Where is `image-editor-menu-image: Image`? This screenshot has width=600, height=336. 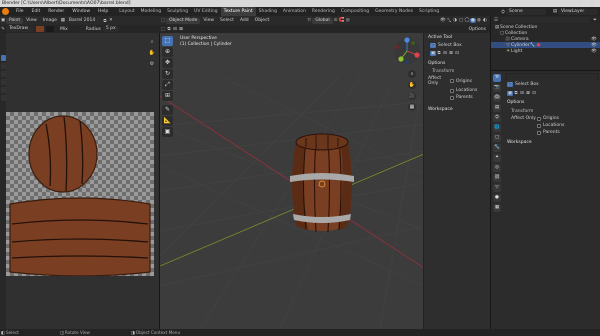 image-editor-menu-image: Image is located at coordinates (50, 20).